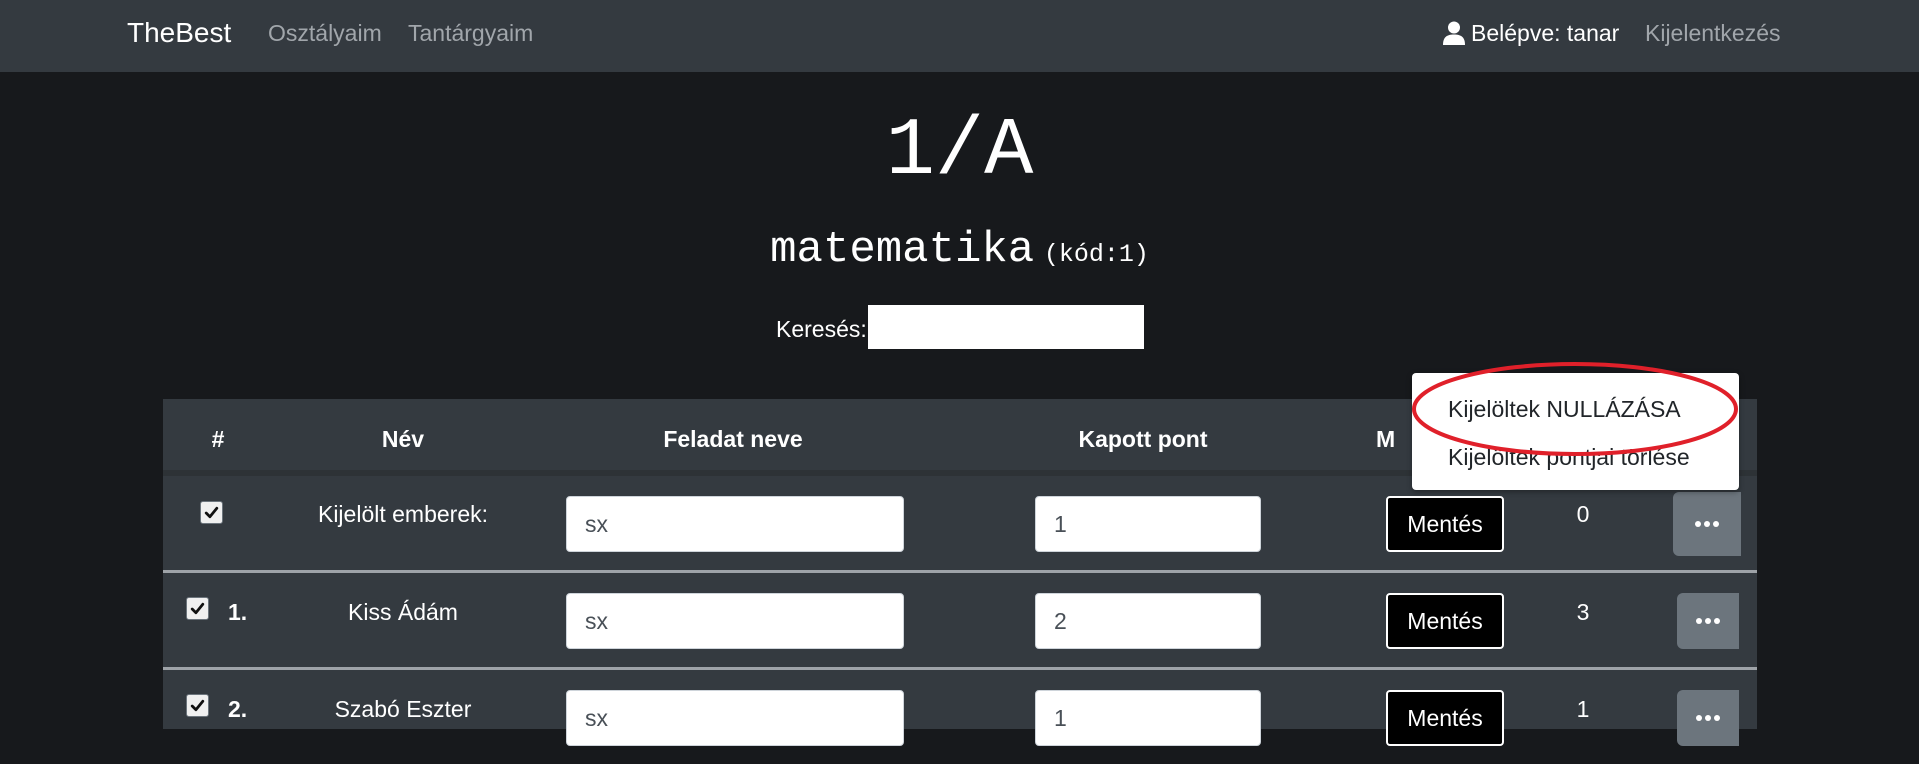 This screenshot has width=1919, height=764. I want to click on student-score: 1, so click(1583, 709).